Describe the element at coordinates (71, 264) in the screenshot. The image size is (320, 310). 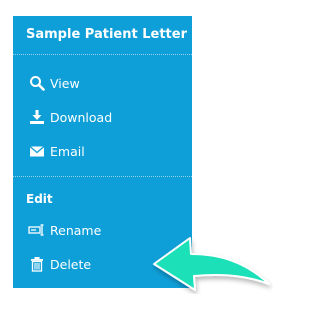
I see `delete-label: Delete` at that location.